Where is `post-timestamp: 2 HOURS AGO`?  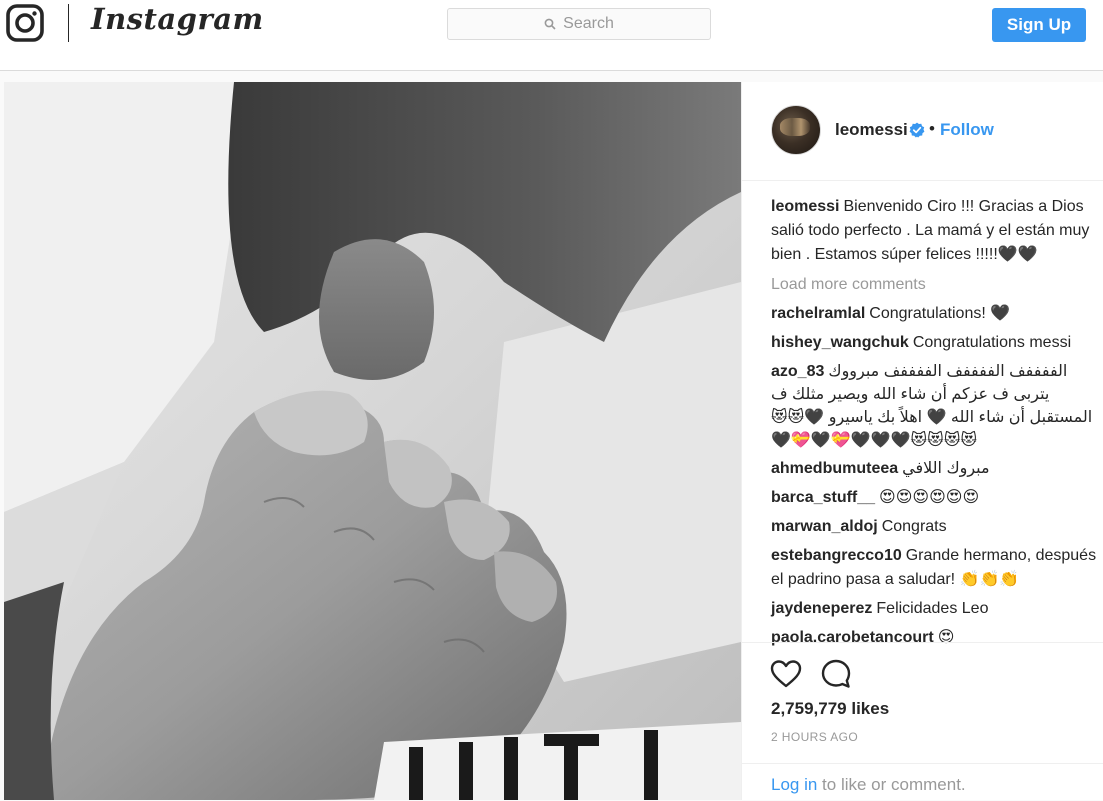
post-timestamp: 2 HOURS AGO is located at coordinates (814, 737).